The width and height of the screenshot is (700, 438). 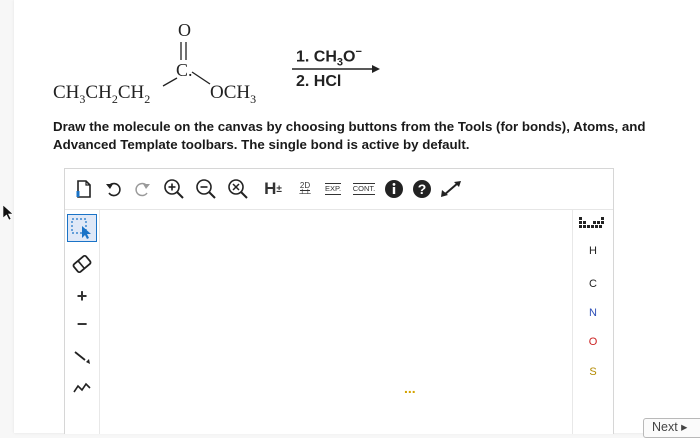 I want to click on single-bond-button, so click(x=82, y=356).